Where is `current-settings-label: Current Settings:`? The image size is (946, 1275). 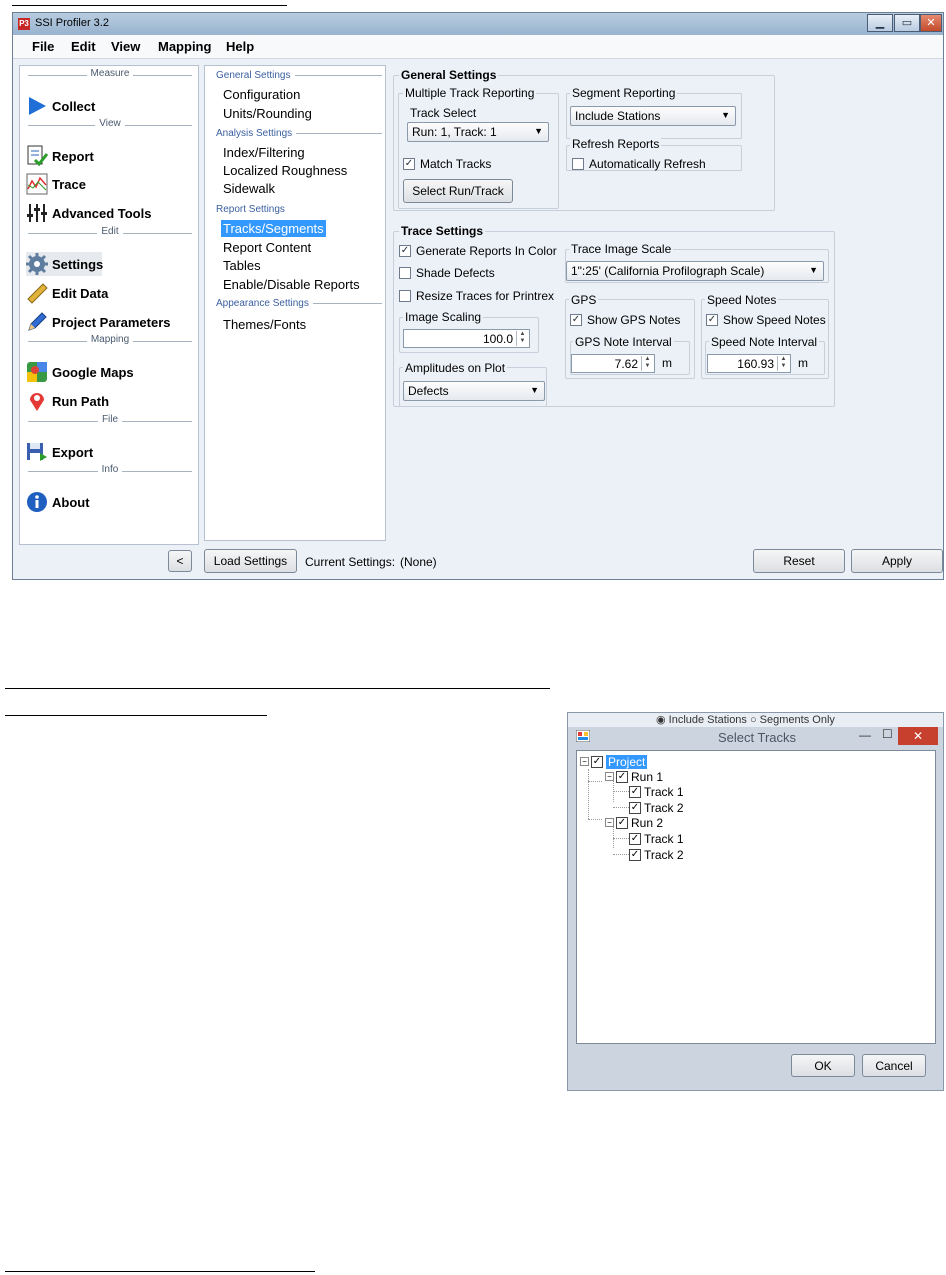
current-settings-label: Current Settings: is located at coordinates (350, 562).